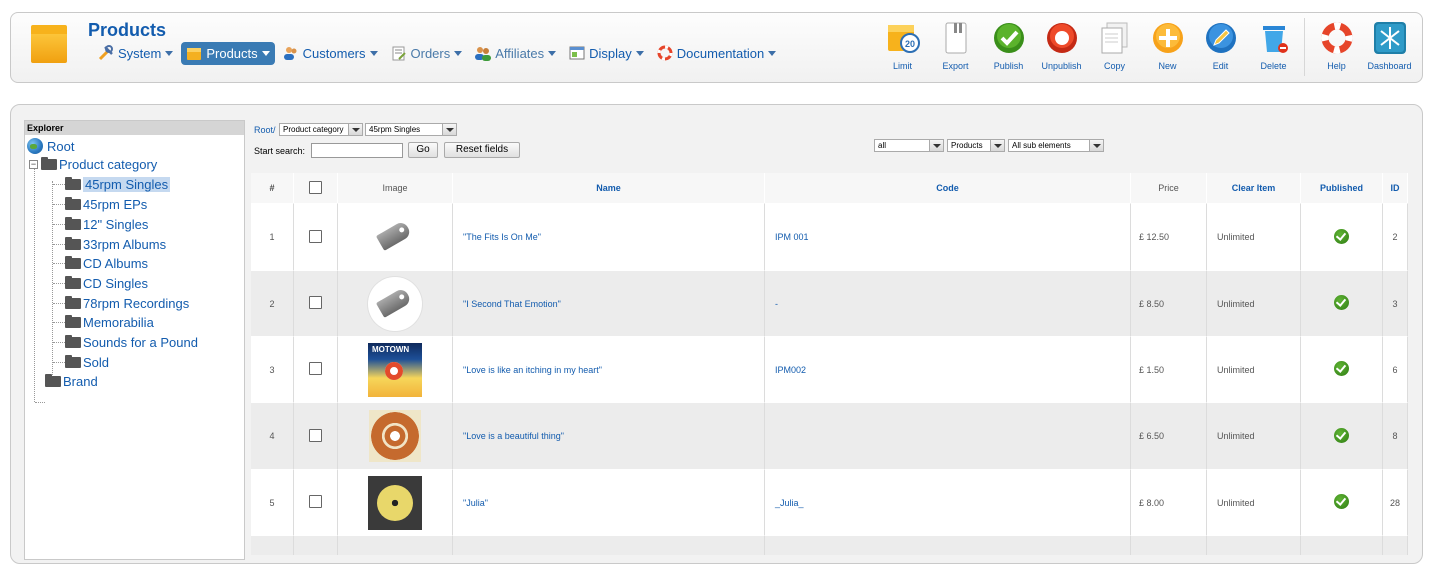 The height and width of the screenshot is (564, 1433). Describe the element at coordinates (482, 150) in the screenshot. I see `reset-fields-button: Reset fields` at that location.